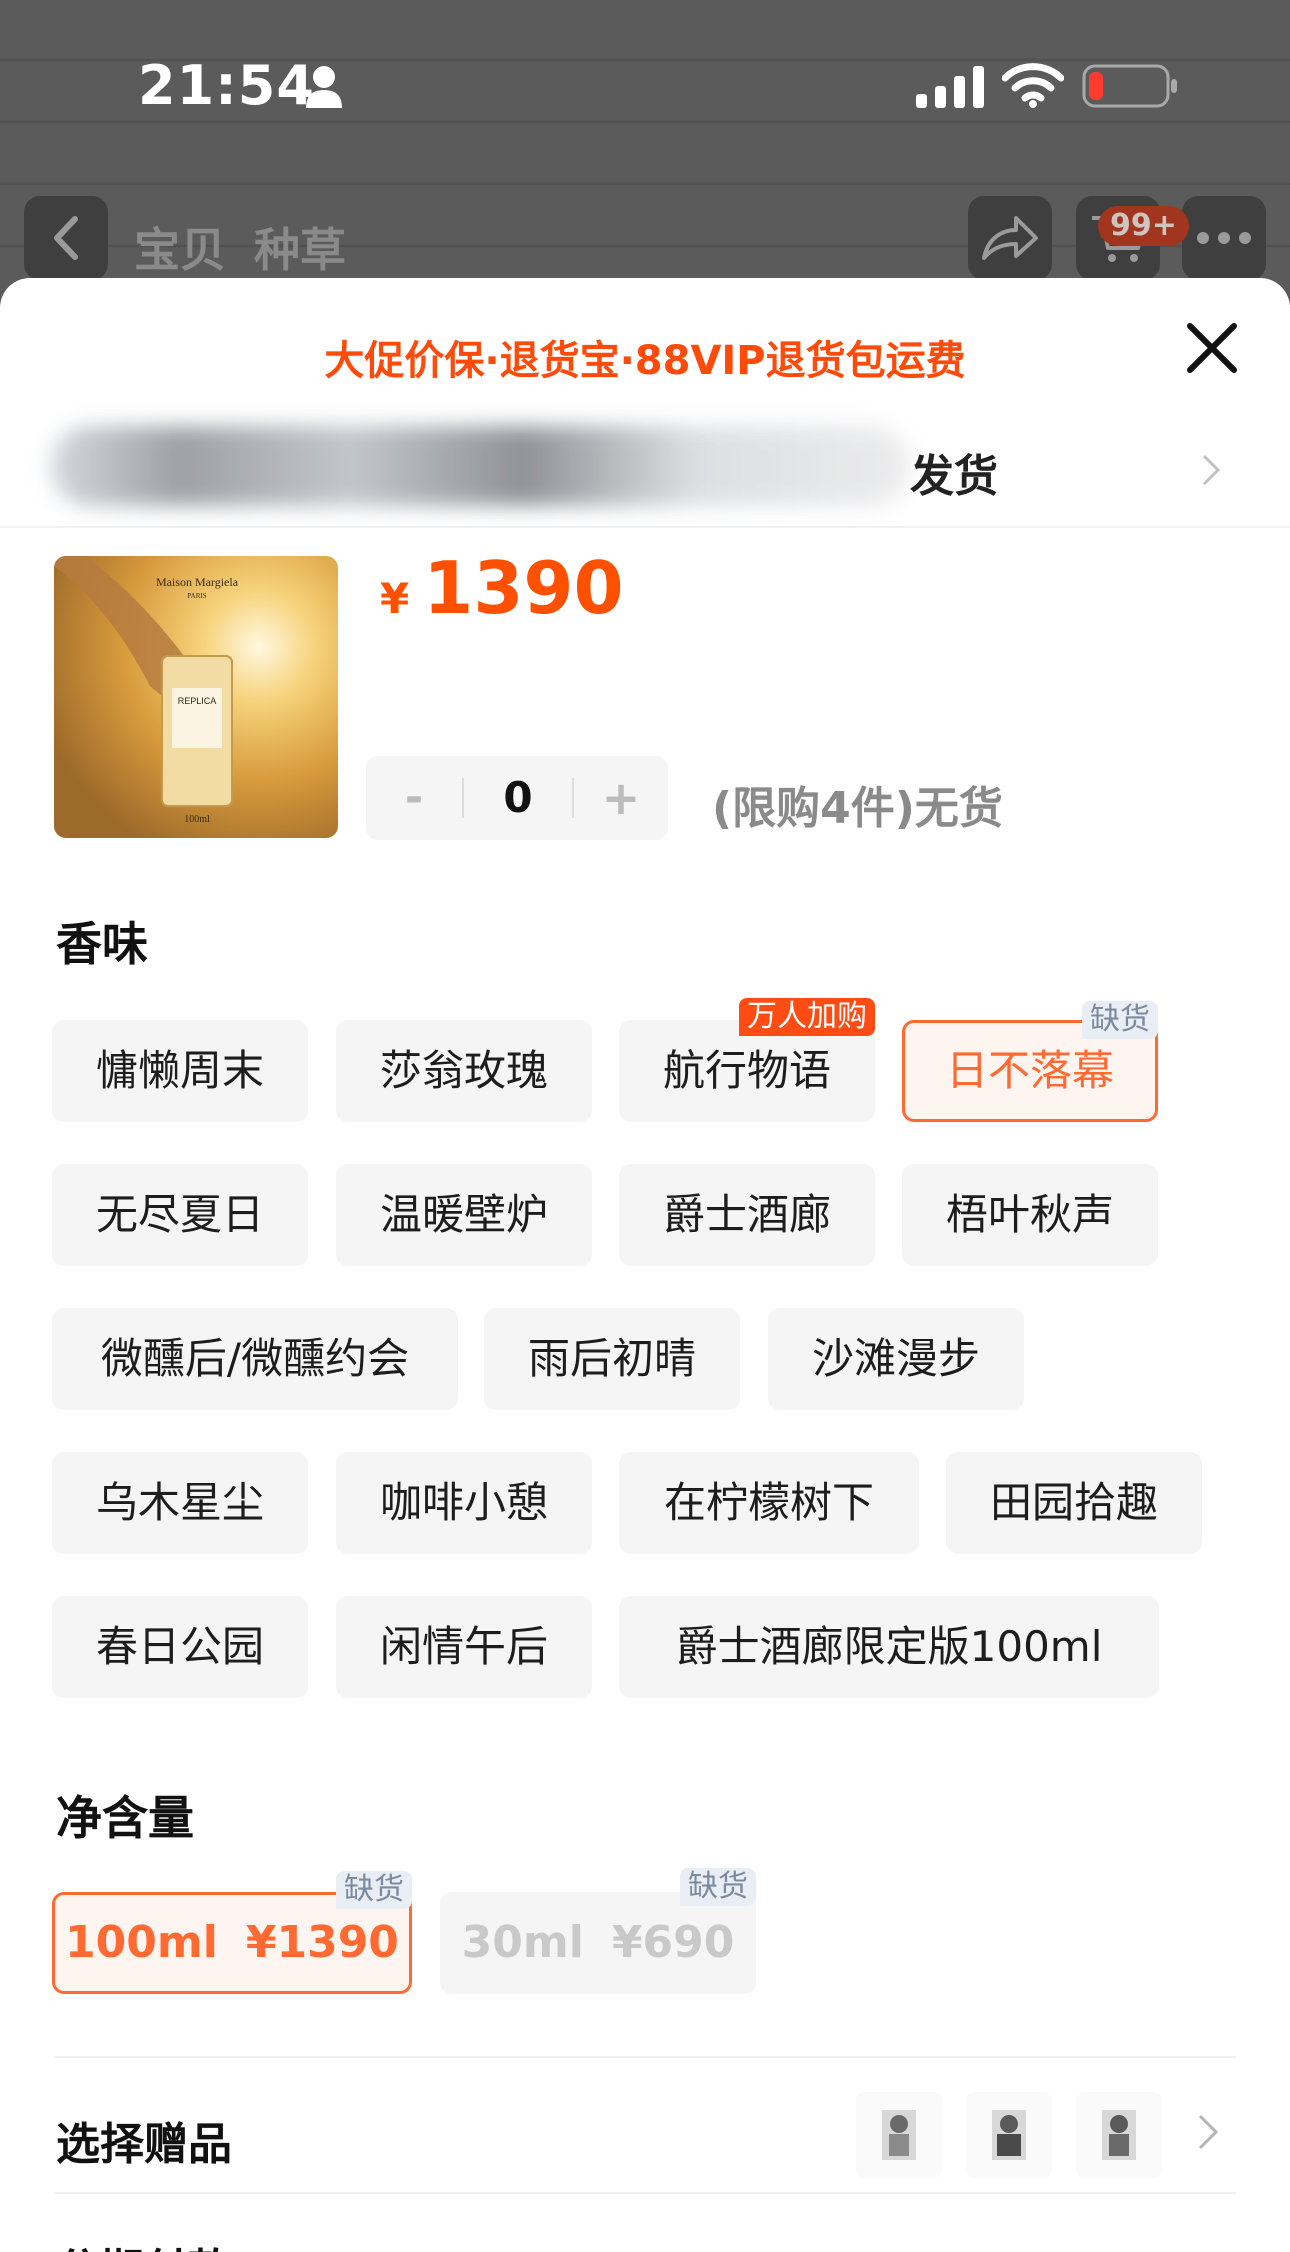 This screenshot has width=1290, height=2252. I want to click on scent-option: 微醺后/微醺约会, so click(255, 1359).